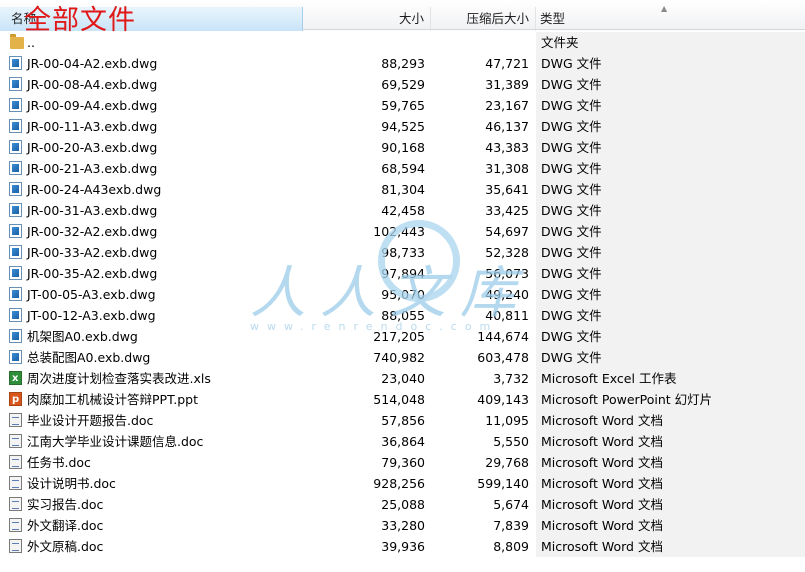  What do you see at coordinates (402, 525) in the screenshot?
I see `file-row: 外文翻译.doc 33,280 7,839 Microsoft Word 文档` at bounding box center [402, 525].